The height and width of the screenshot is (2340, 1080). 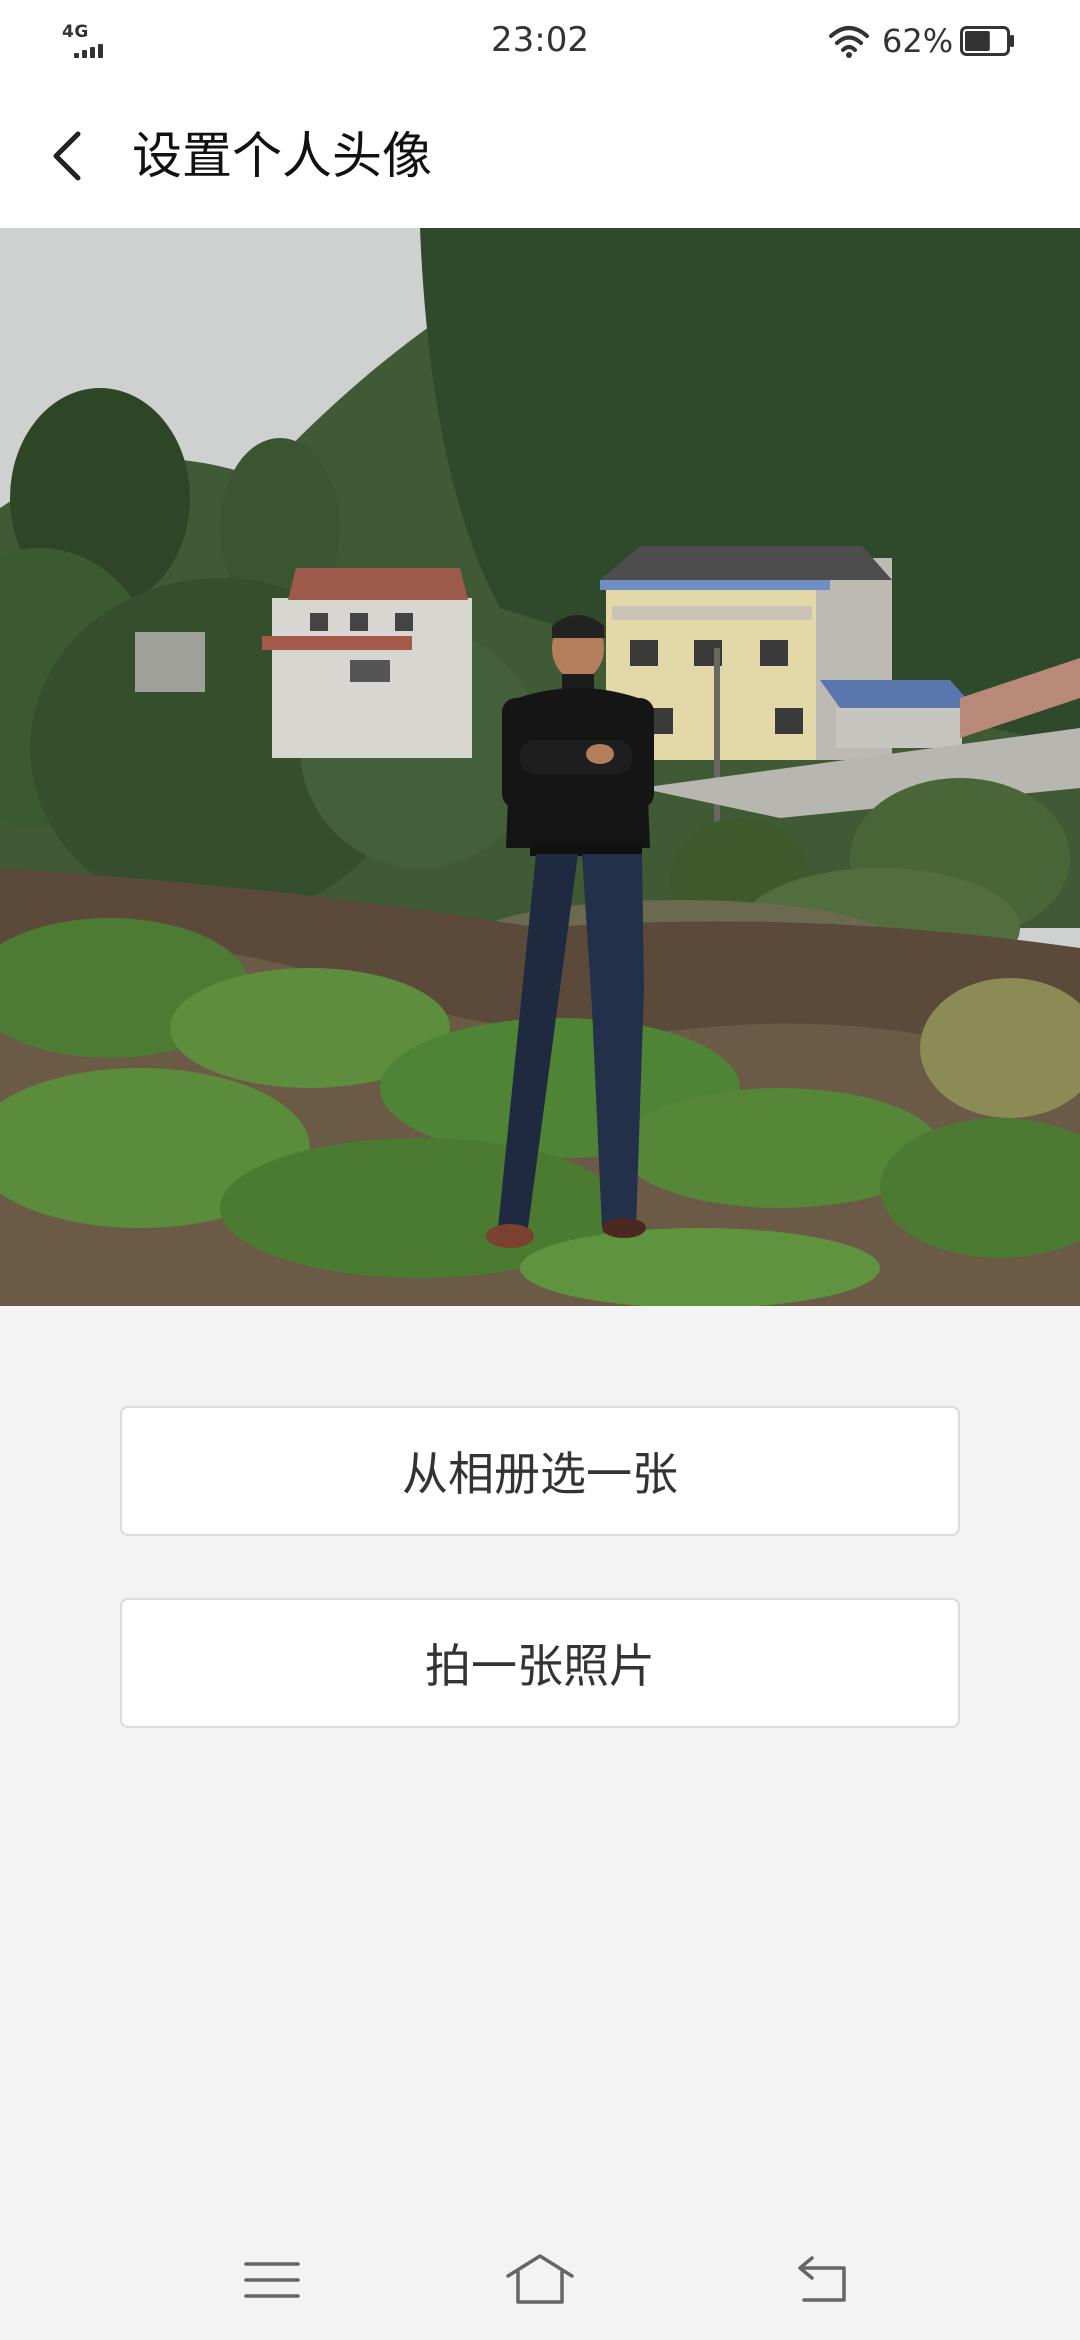 I want to click on back-button, so click(x=70, y=156).